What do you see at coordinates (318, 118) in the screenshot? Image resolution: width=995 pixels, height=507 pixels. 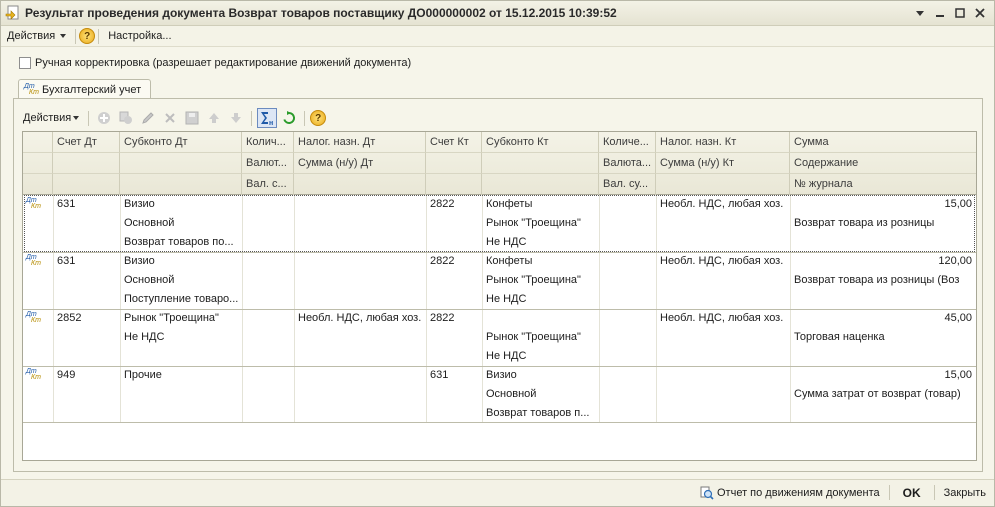 I see `grid-help-icon: ?` at bounding box center [318, 118].